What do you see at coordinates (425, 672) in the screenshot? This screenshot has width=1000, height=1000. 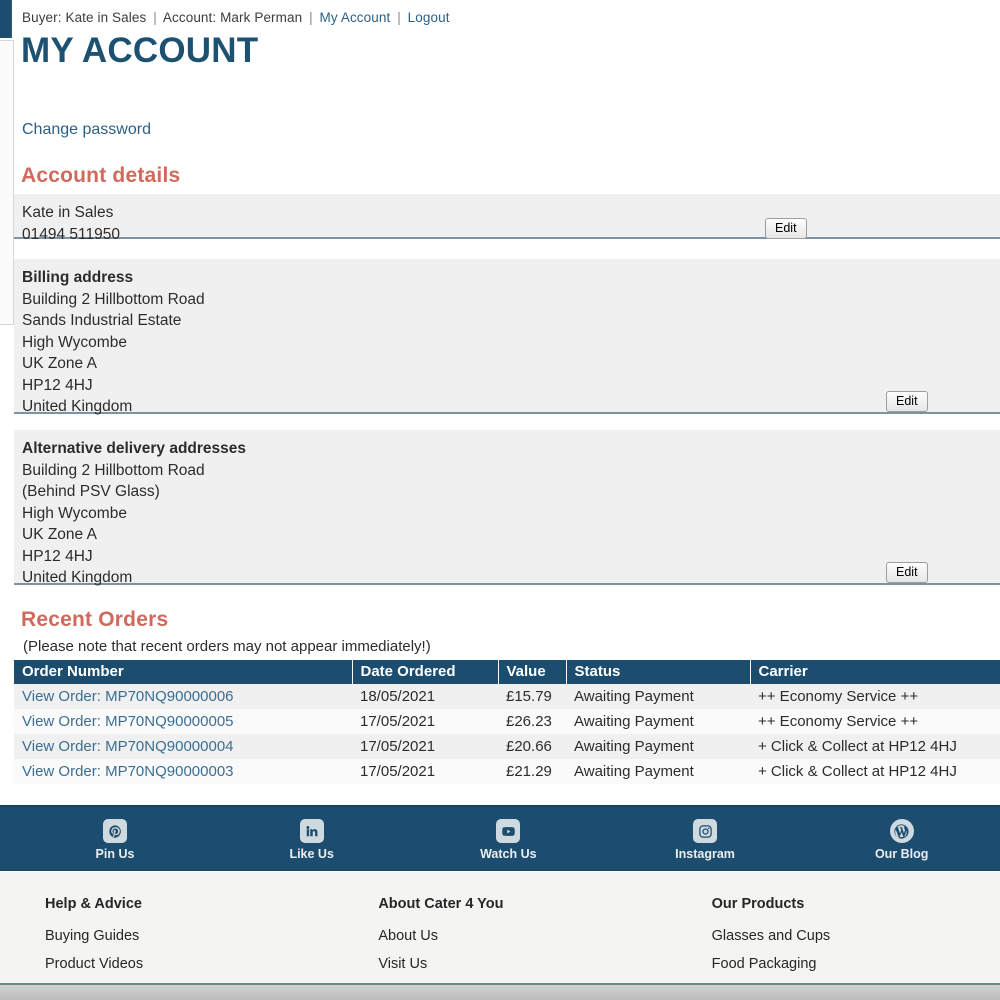 I see `column-header-date-ordered: Date Ordered` at bounding box center [425, 672].